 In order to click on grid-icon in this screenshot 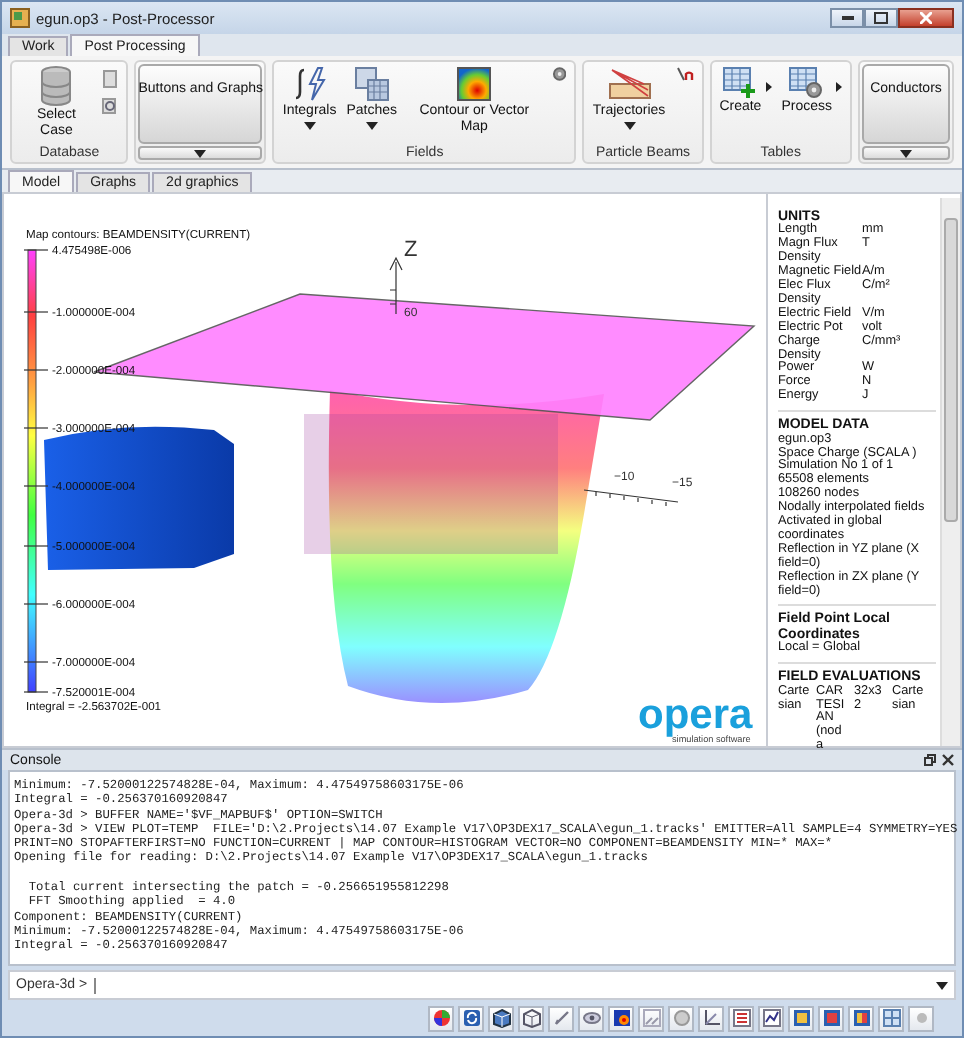, I will do `click(371, 84)`.